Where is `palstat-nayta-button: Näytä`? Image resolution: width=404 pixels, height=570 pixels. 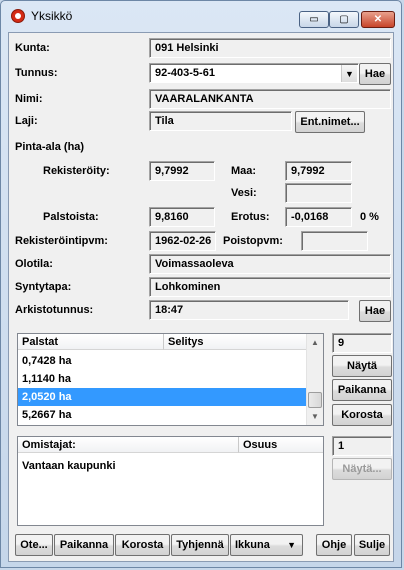 palstat-nayta-button: Näytä is located at coordinates (362, 366).